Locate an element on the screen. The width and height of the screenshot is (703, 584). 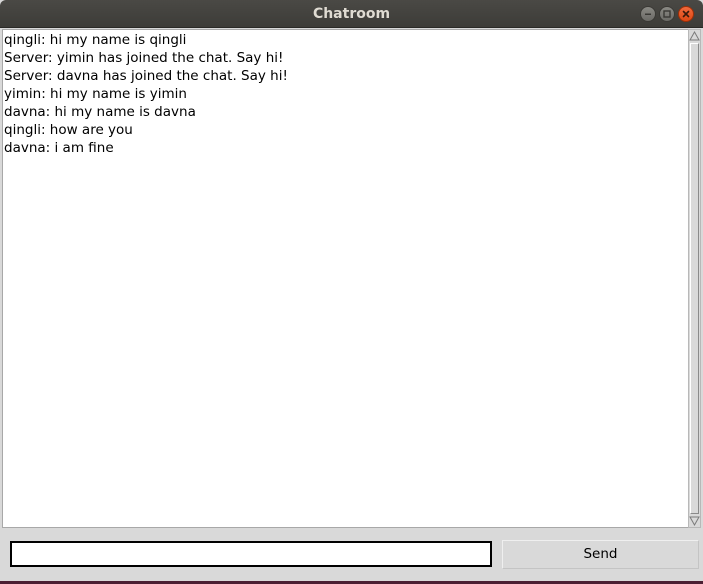
scrollbar-thumb is located at coordinates (694, 278).